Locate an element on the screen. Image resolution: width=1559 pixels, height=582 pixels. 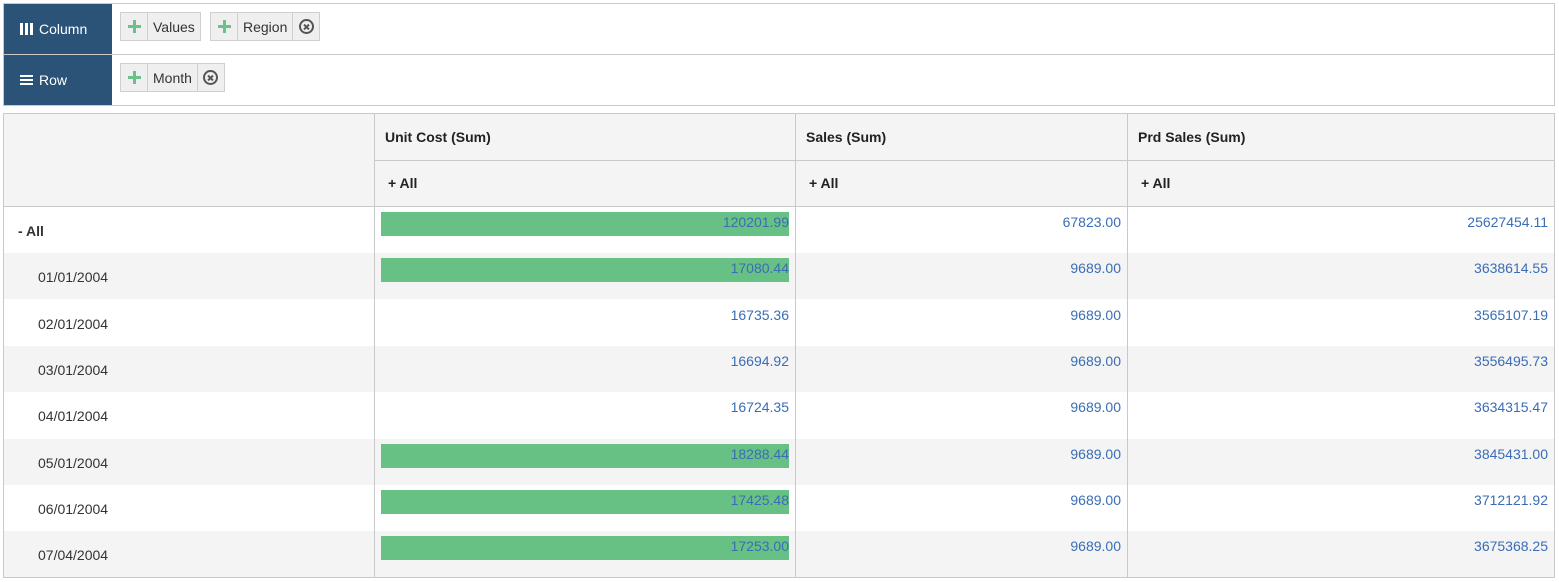
columns-icon is located at coordinates (26, 29).